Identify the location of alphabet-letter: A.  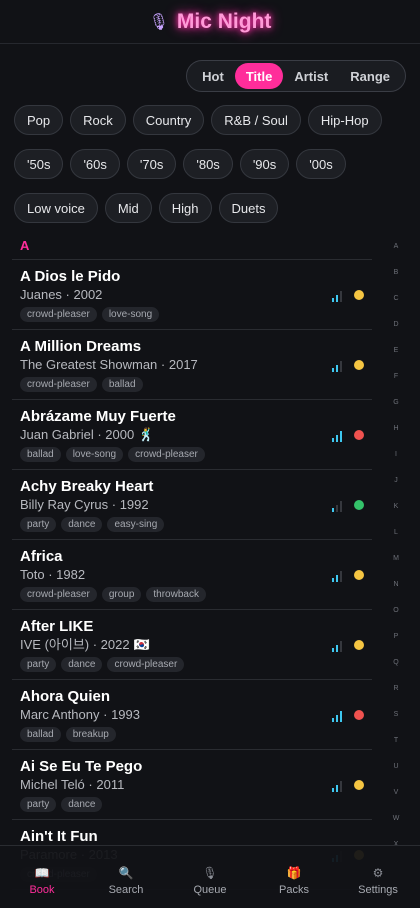
(396, 247).